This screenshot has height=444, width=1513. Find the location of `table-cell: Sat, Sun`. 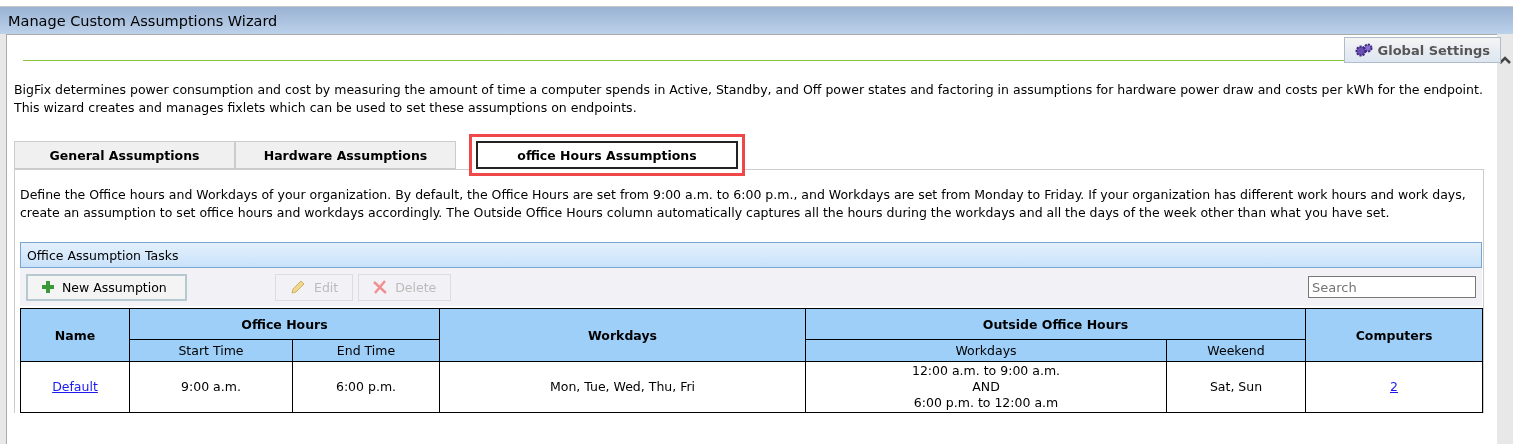

table-cell: Sat, Sun is located at coordinates (1236, 387).